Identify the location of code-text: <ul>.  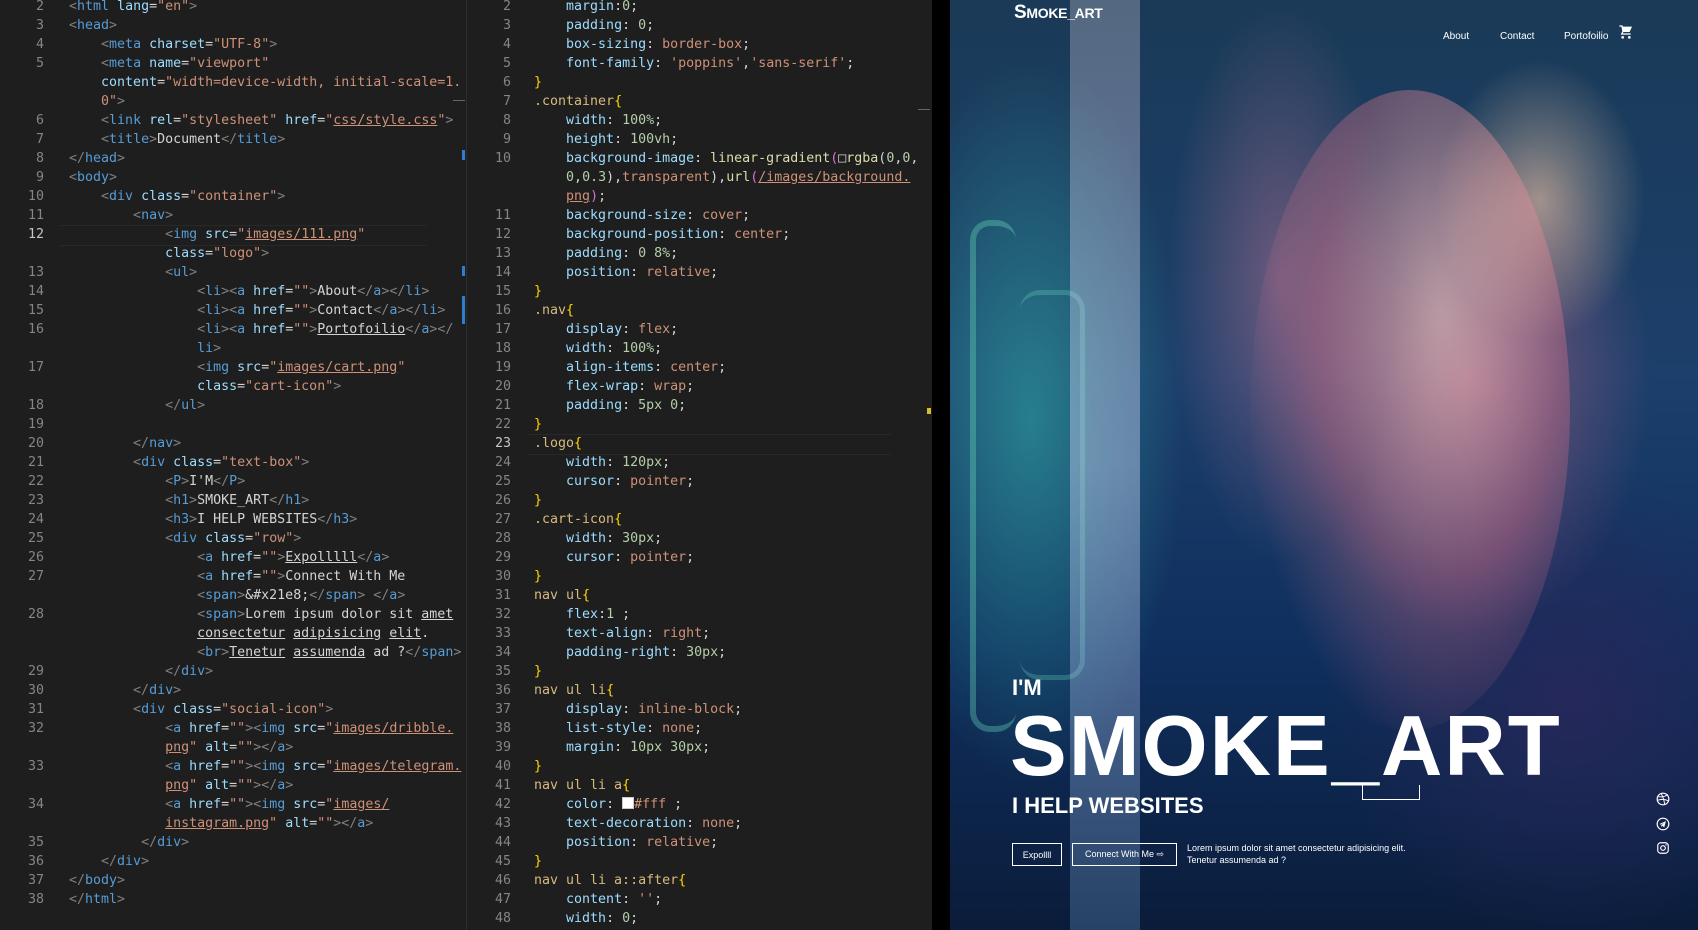
(133, 272).